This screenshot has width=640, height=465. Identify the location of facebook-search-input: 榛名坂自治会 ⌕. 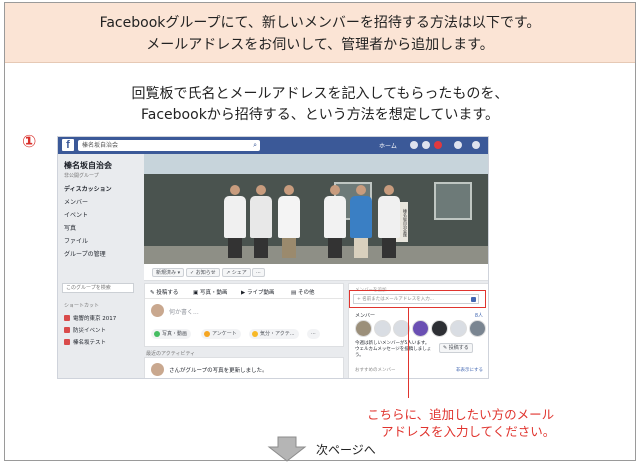
(169, 145).